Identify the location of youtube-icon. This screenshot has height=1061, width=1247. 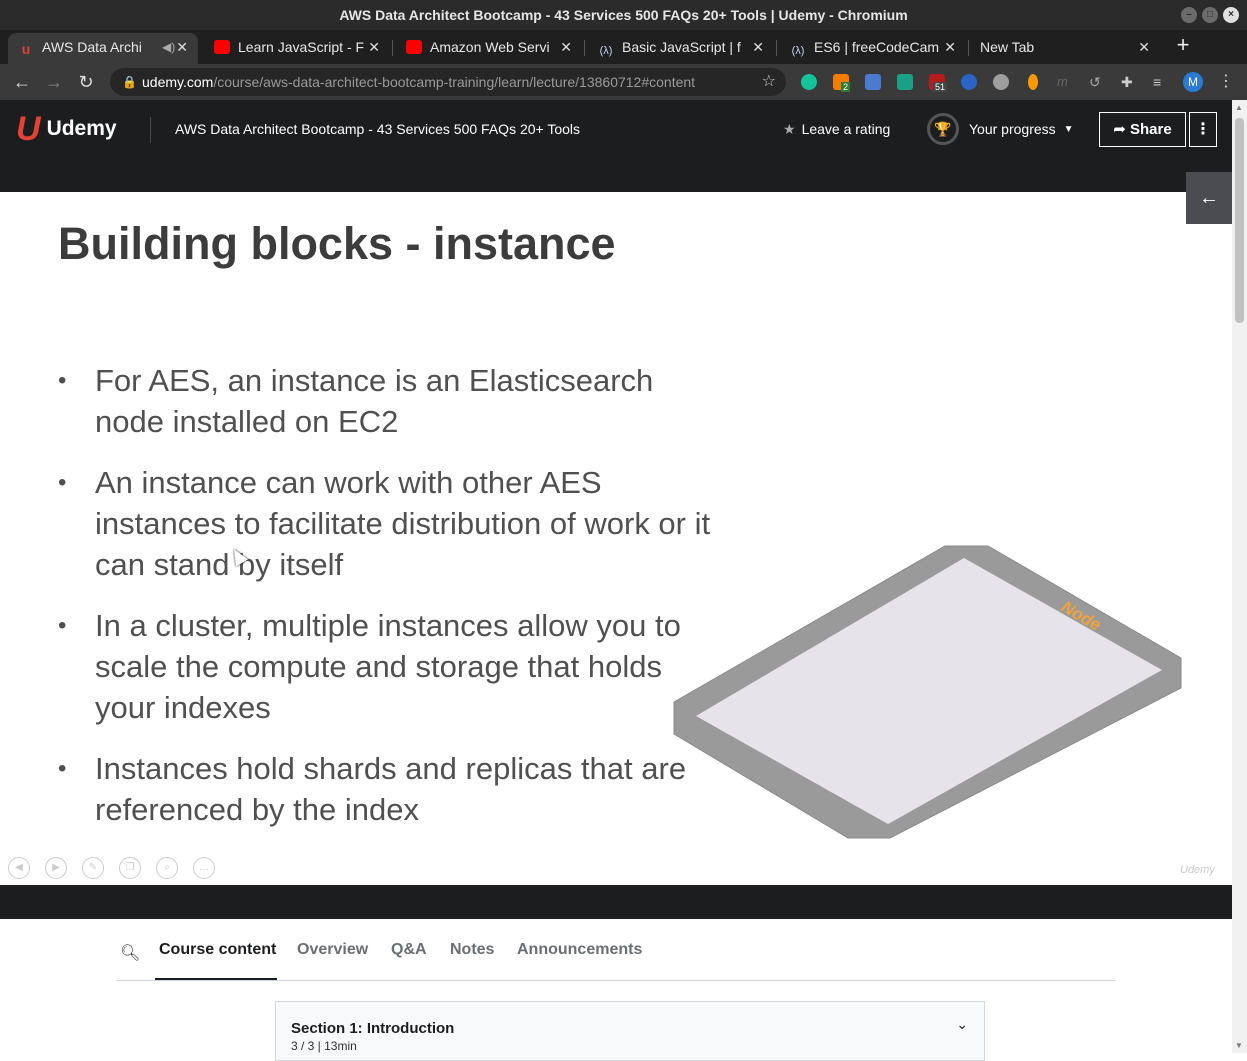
(222, 47).